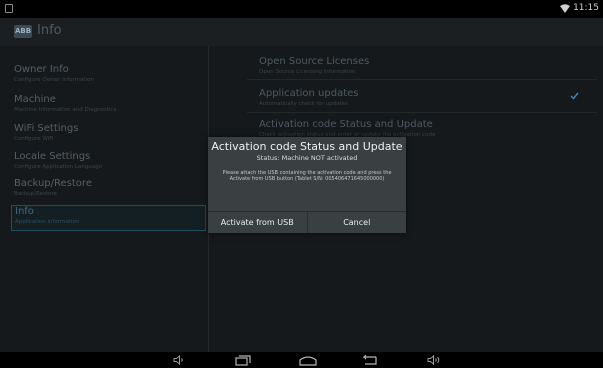 This screenshot has height=368, width=603. I want to click on navigation-bar, so click(301, 360).